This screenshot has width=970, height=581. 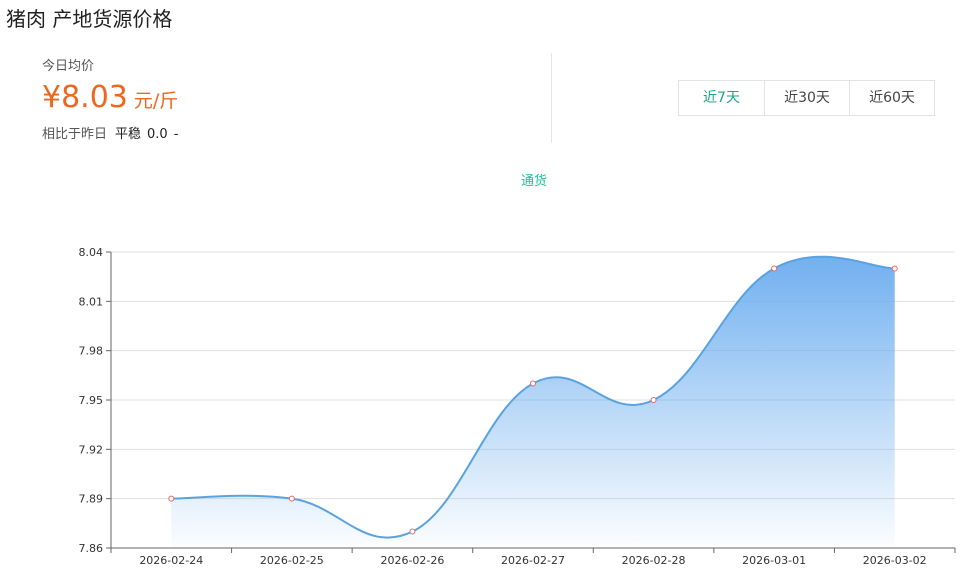 I want to click on x-tick-label: 2026-03-02, so click(x=895, y=560).